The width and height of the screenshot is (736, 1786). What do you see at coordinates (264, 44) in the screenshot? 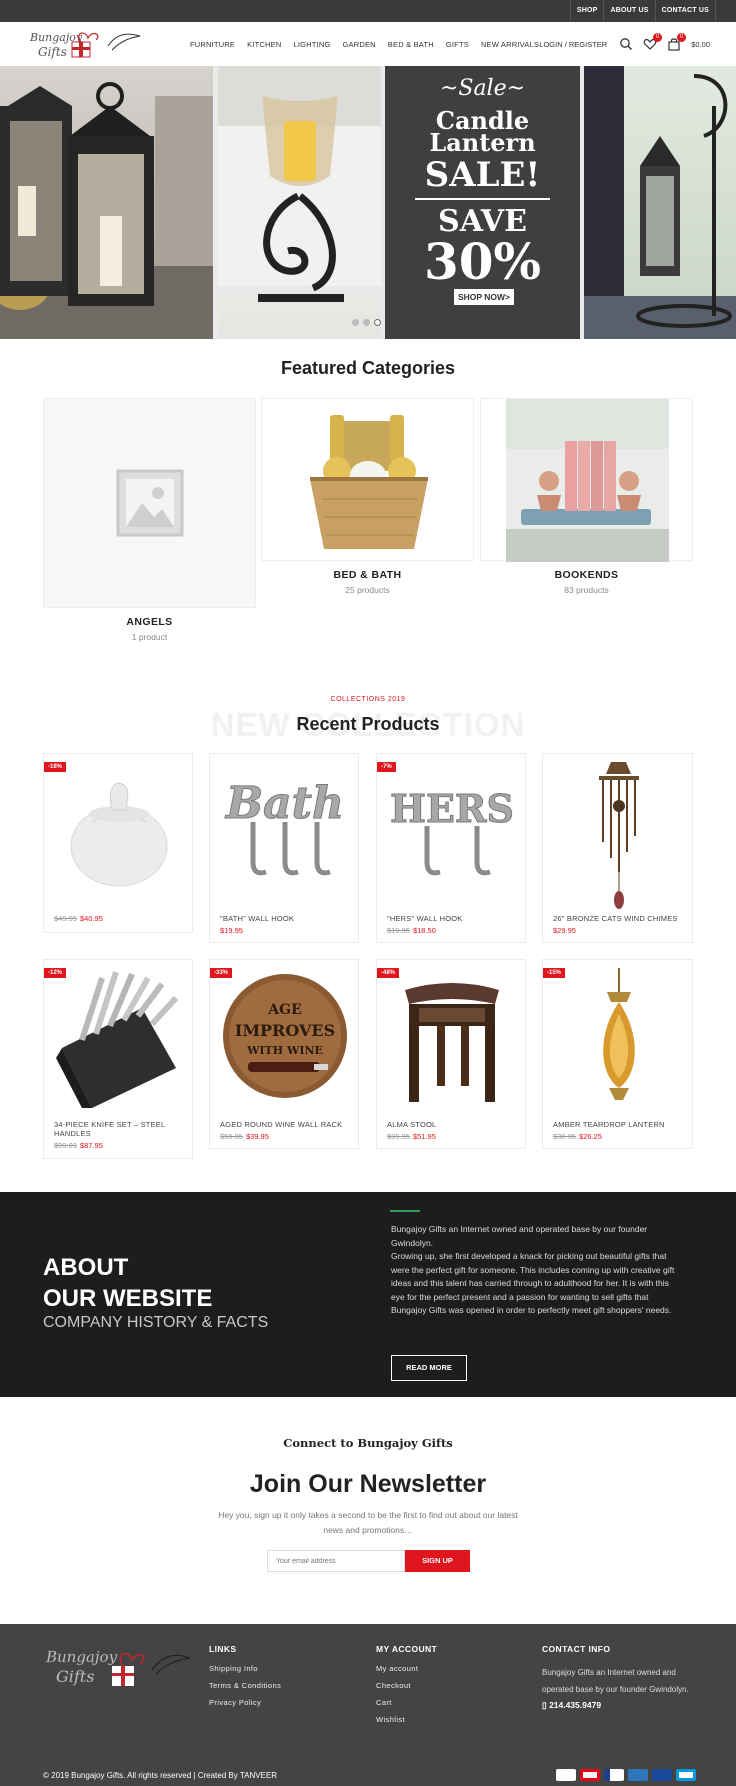
I see `nav-kitchen: KITCHEN` at bounding box center [264, 44].